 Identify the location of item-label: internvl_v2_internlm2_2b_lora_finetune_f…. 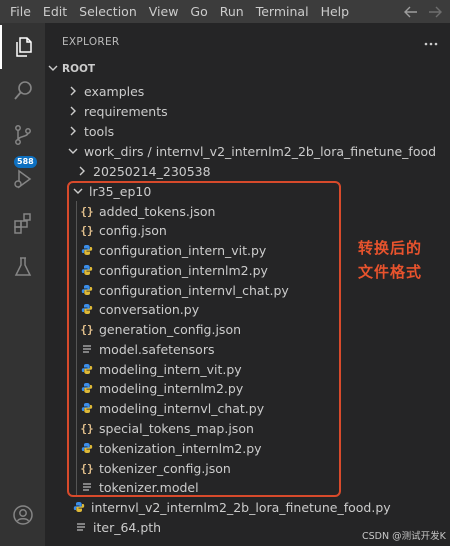
(241, 507).